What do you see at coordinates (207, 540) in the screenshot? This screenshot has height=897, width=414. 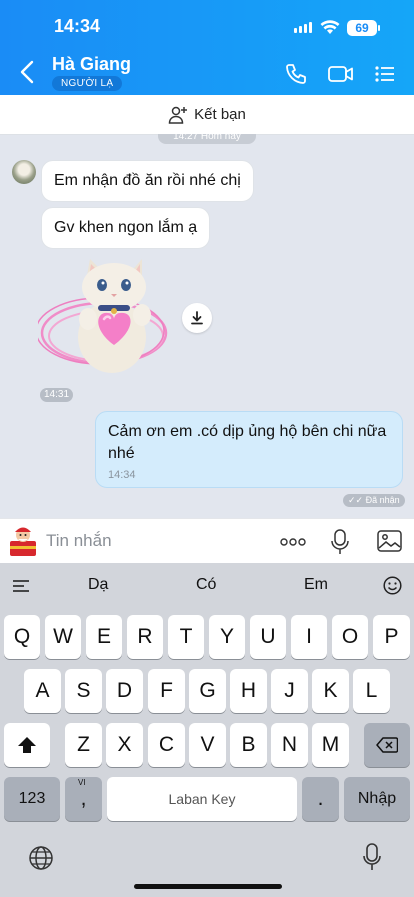 I see `message-composer: Tin nhắn` at bounding box center [207, 540].